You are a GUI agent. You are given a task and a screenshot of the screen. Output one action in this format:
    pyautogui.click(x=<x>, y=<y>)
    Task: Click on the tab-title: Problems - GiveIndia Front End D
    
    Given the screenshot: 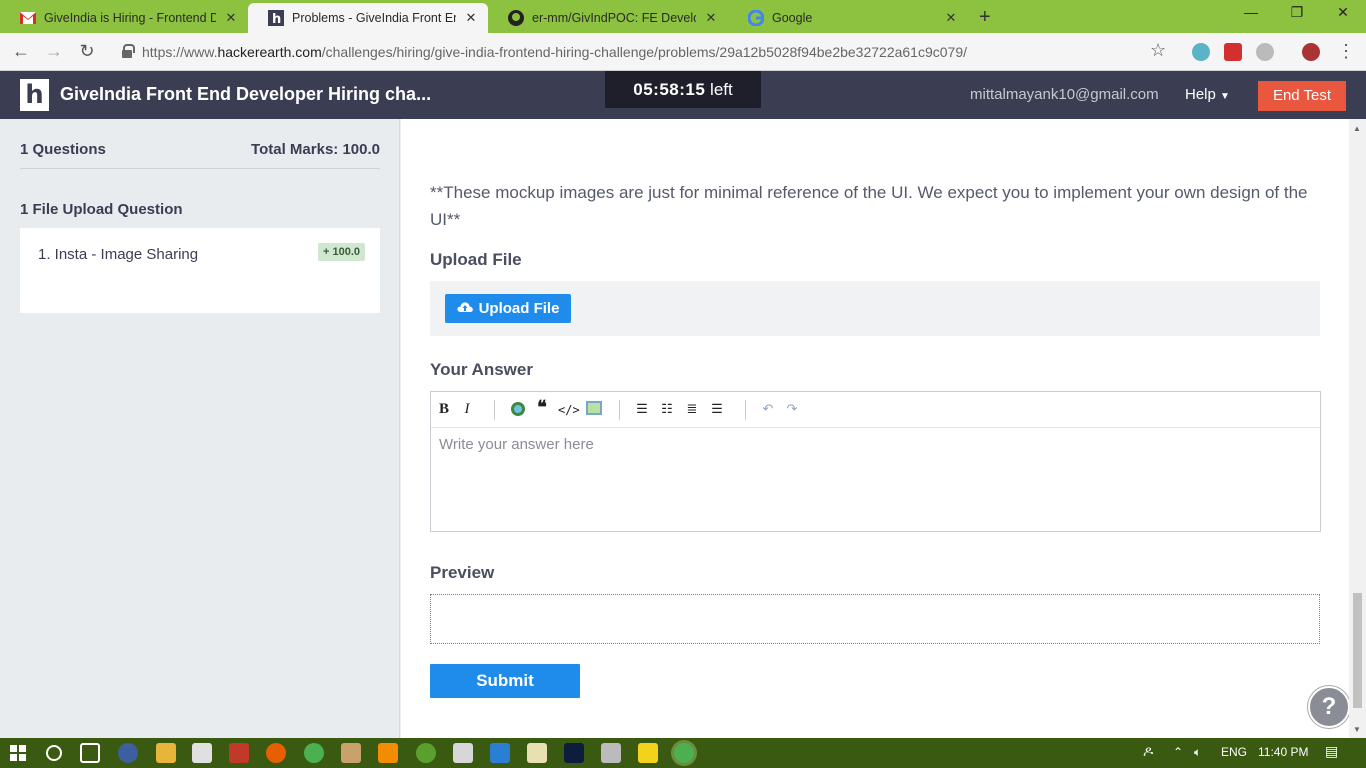 What is the action you would take?
    pyautogui.click(x=374, y=18)
    